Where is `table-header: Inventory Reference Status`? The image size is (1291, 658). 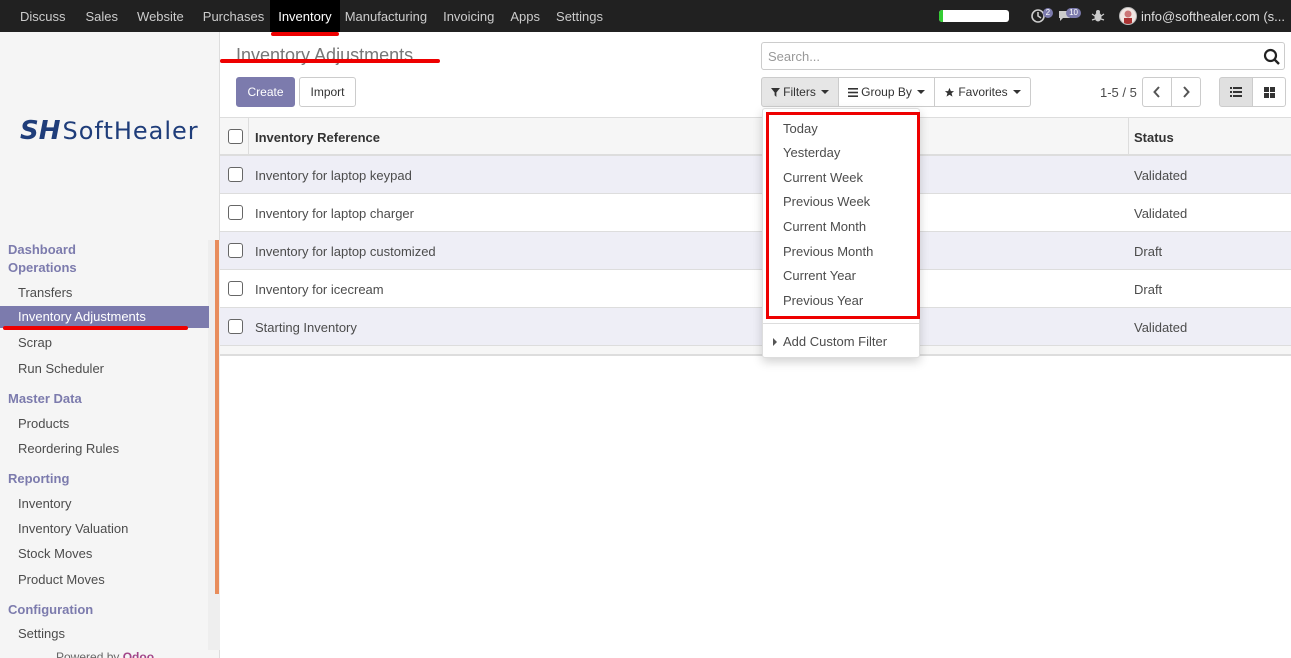
table-header: Inventory Reference Status is located at coordinates (755, 137).